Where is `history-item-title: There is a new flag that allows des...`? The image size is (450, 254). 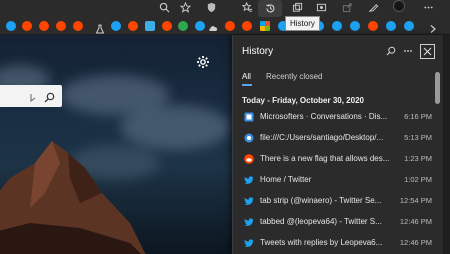
history-item-title: There is a new flag that allows des... is located at coordinates (325, 158).